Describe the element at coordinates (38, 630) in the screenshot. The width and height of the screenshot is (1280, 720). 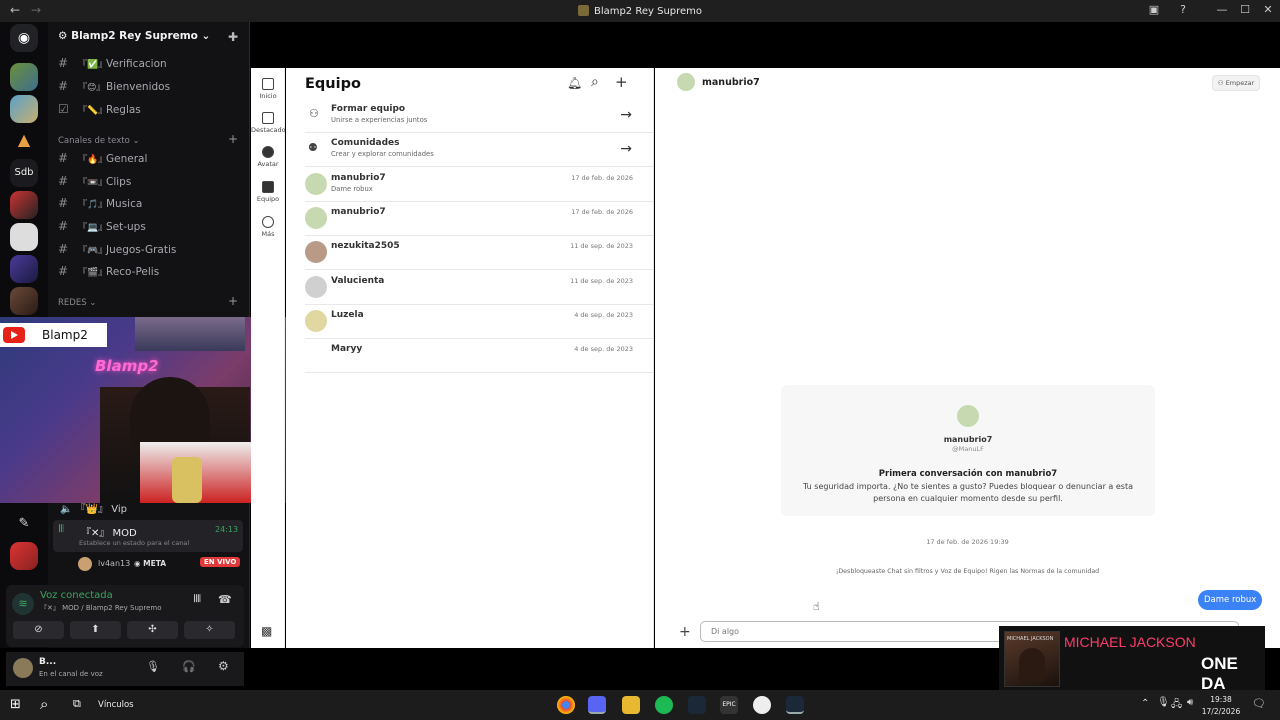
I see `camera-off-button: ⊘` at that location.